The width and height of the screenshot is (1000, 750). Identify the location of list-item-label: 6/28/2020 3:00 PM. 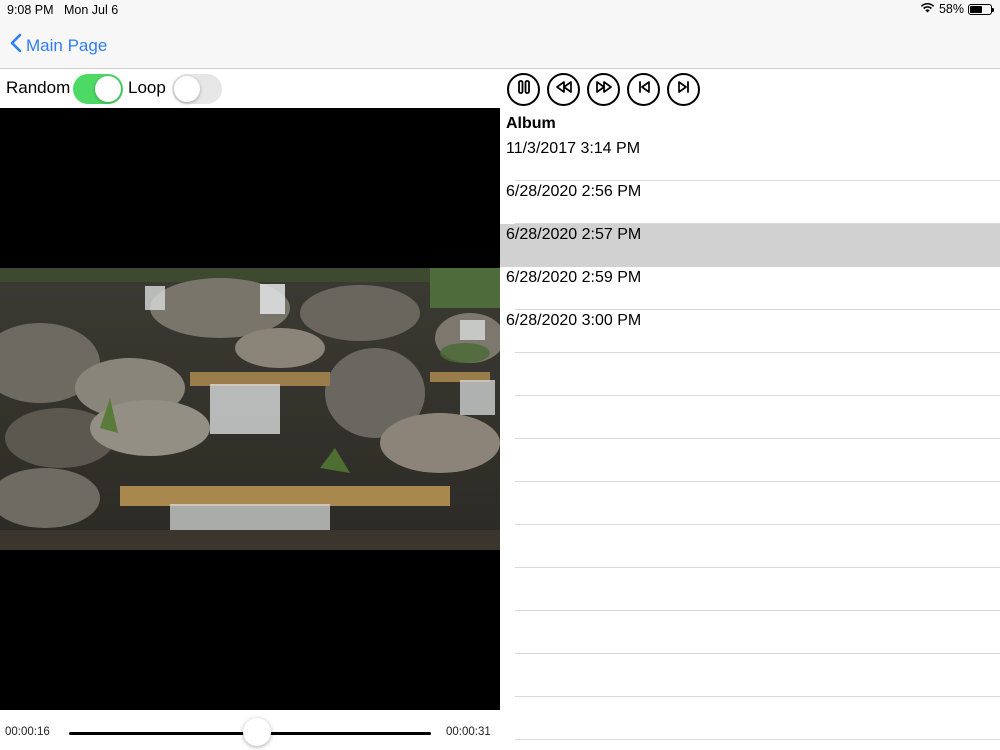
(574, 320).